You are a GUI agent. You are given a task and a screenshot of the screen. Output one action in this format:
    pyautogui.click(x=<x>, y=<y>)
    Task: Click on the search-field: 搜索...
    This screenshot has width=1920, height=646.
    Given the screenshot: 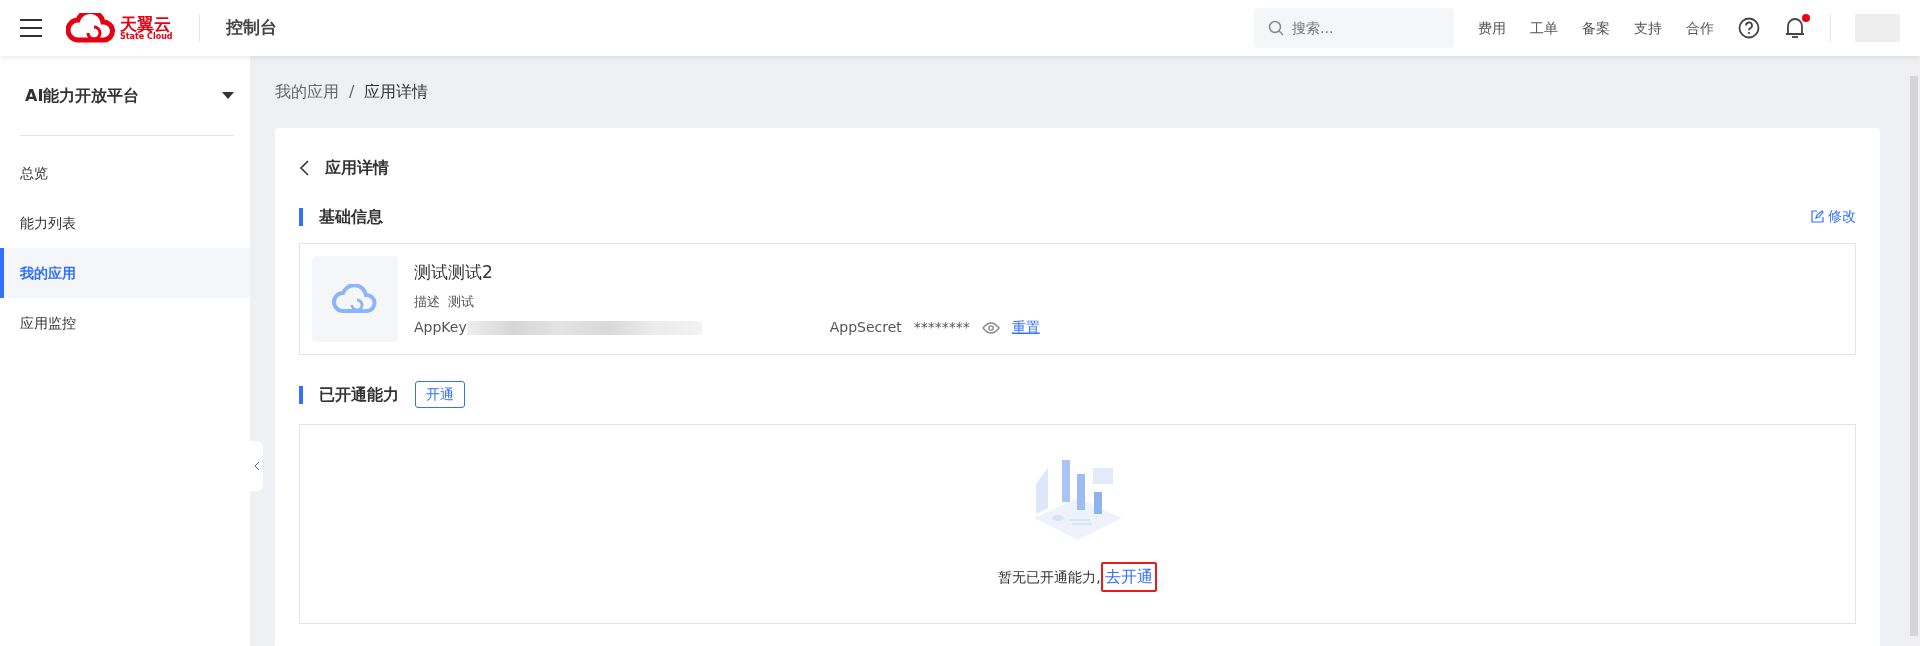 What is the action you would take?
    pyautogui.click(x=1354, y=28)
    